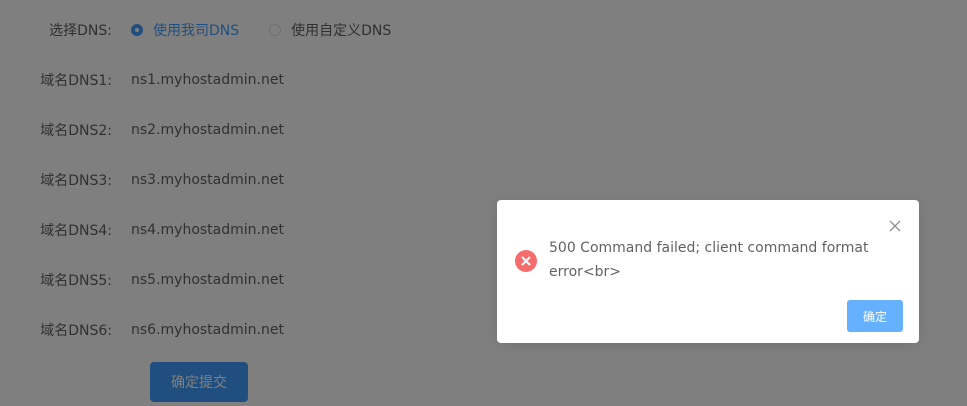  What do you see at coordinates (526, 261) in the screenshot?
I see `error-circle-icon` at bounding box center [526, 261].